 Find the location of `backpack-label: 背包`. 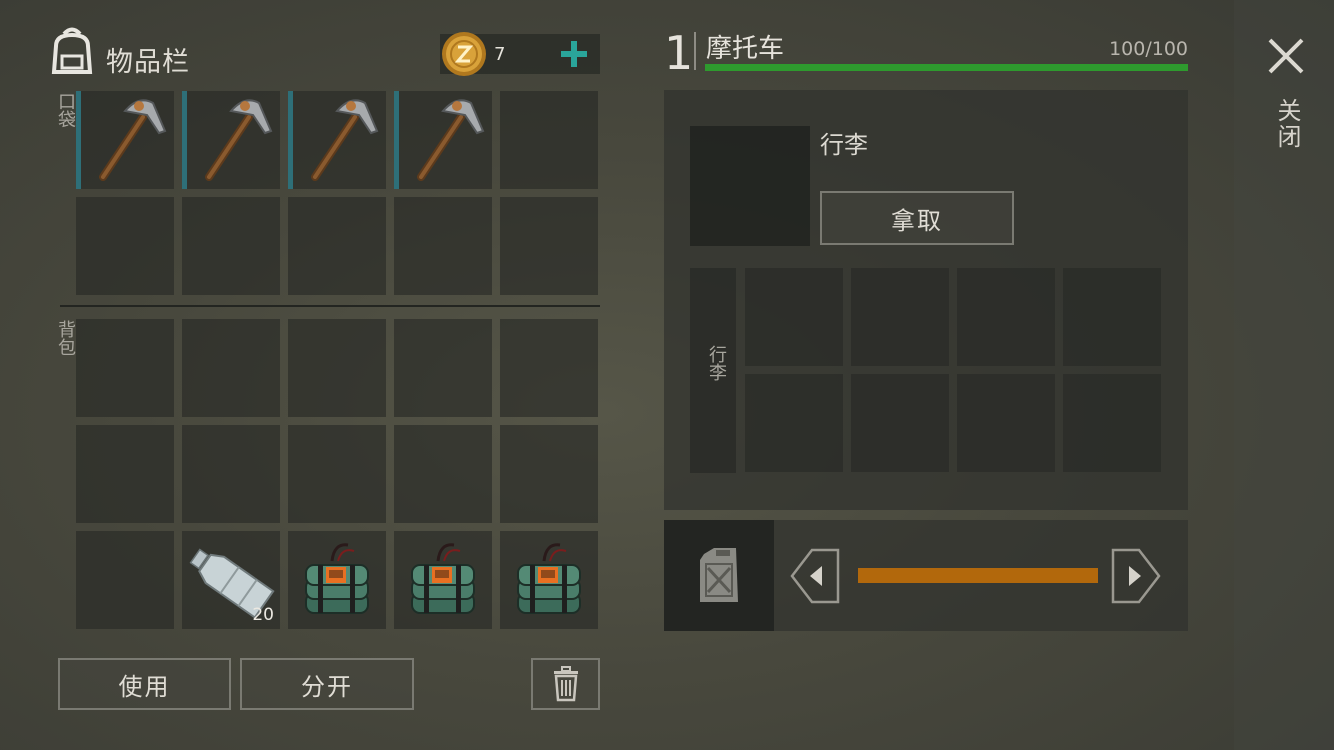

backpack-label: 背包 is located at coordinates (65, 338).